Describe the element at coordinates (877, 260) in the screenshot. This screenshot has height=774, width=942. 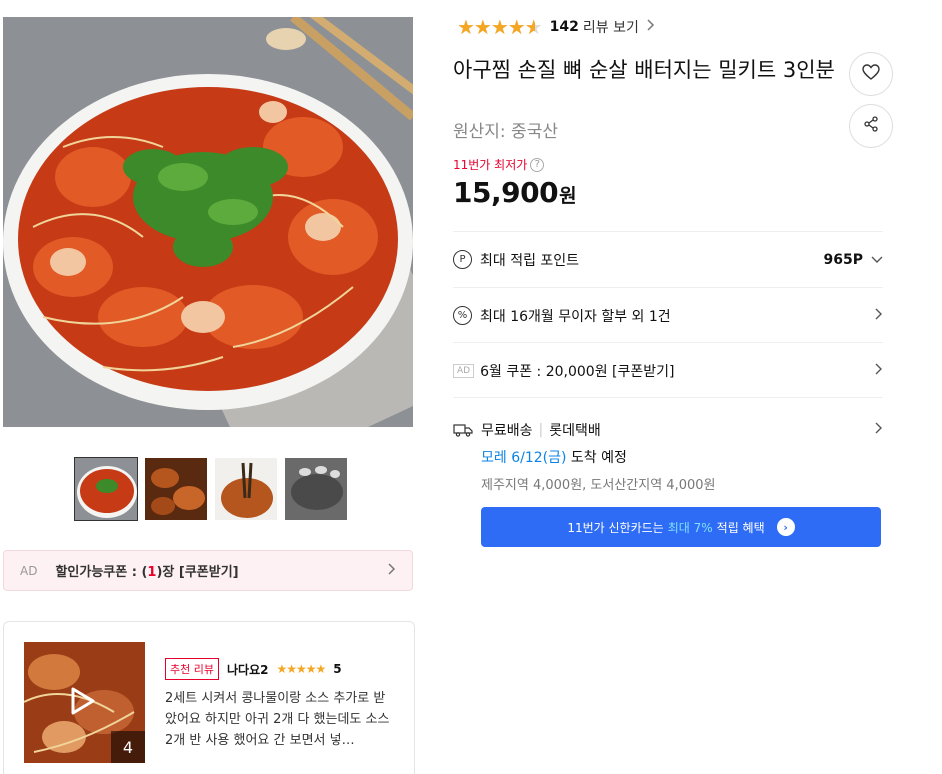
I see `chevron-down-icon` at that location.